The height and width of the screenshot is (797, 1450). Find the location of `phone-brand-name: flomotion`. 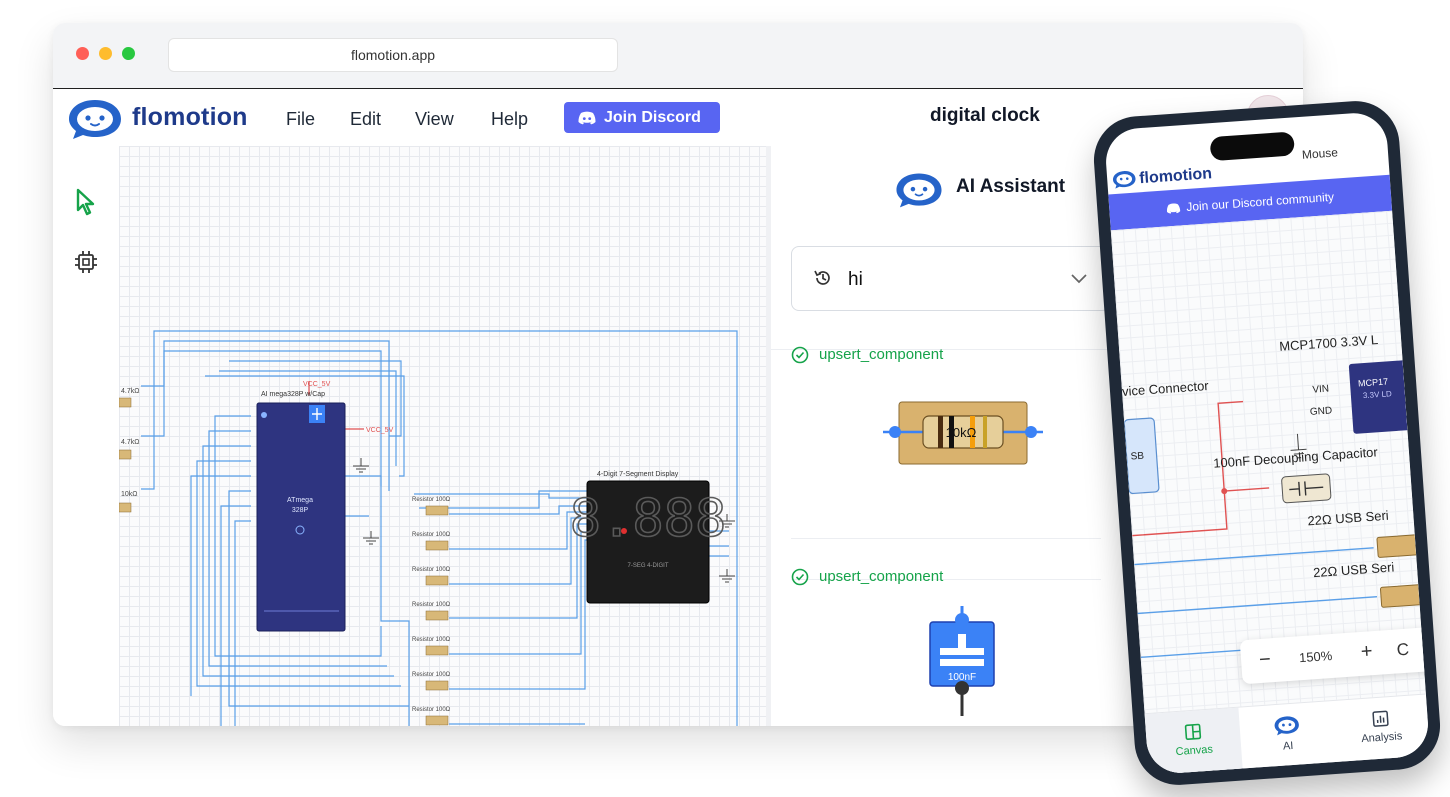

phone-brand-name: flomotion is located at coordinates (1176, 176).